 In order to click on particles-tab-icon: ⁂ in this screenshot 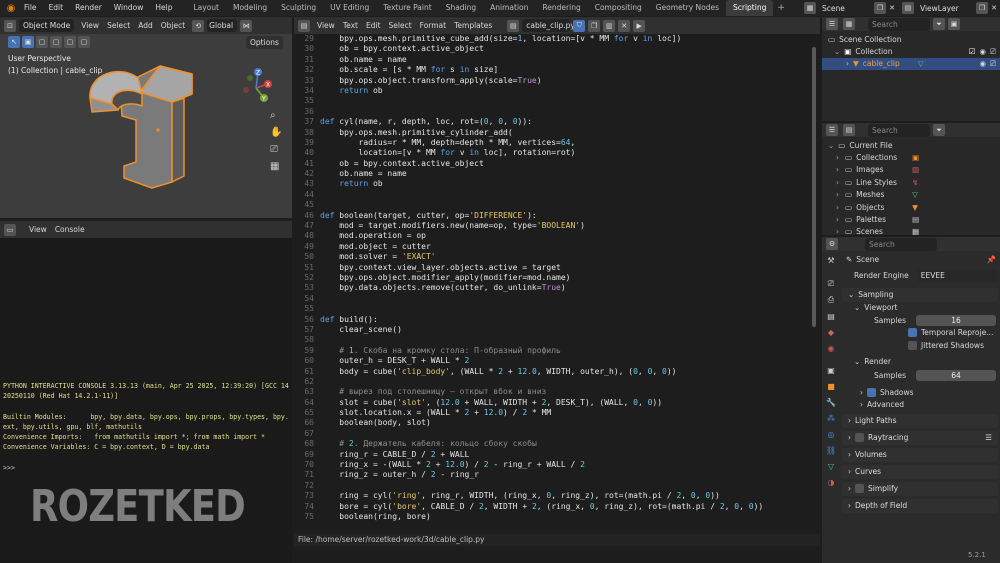, I will do `click(831, 418)`.